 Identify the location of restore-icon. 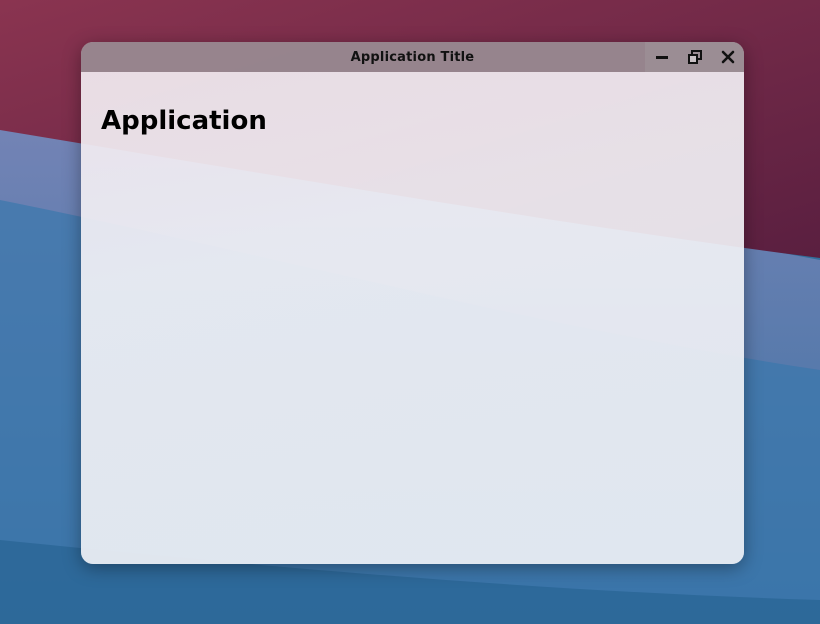
(694, 57).